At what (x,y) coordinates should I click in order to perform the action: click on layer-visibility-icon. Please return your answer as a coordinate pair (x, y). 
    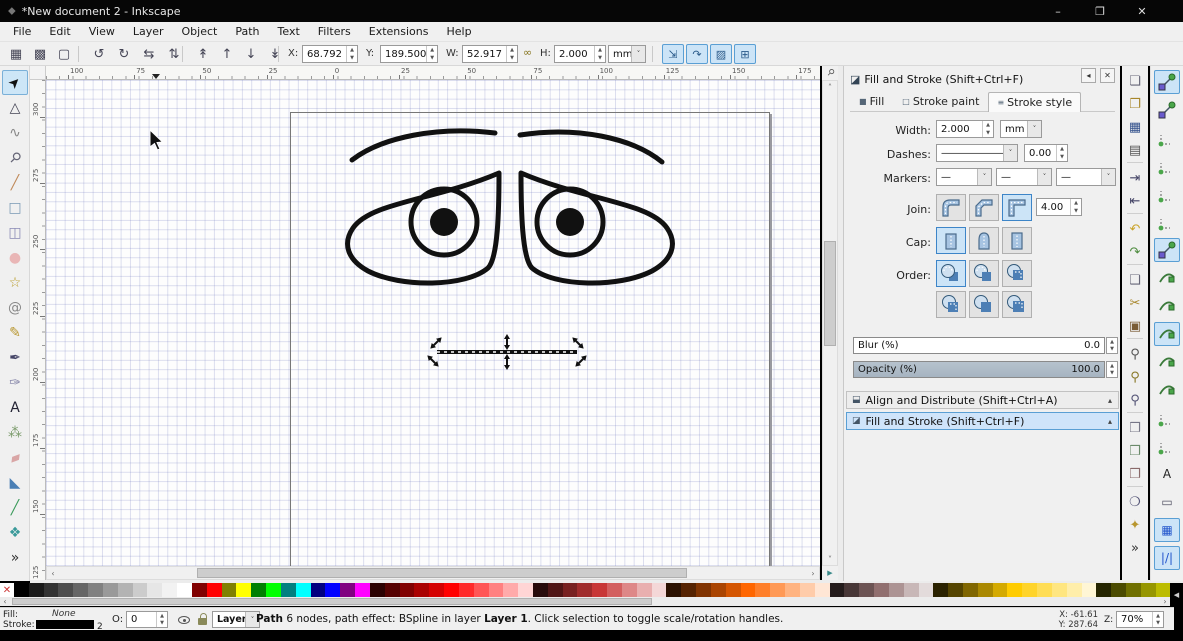
    Looking at the image, I should click on (184, 620).